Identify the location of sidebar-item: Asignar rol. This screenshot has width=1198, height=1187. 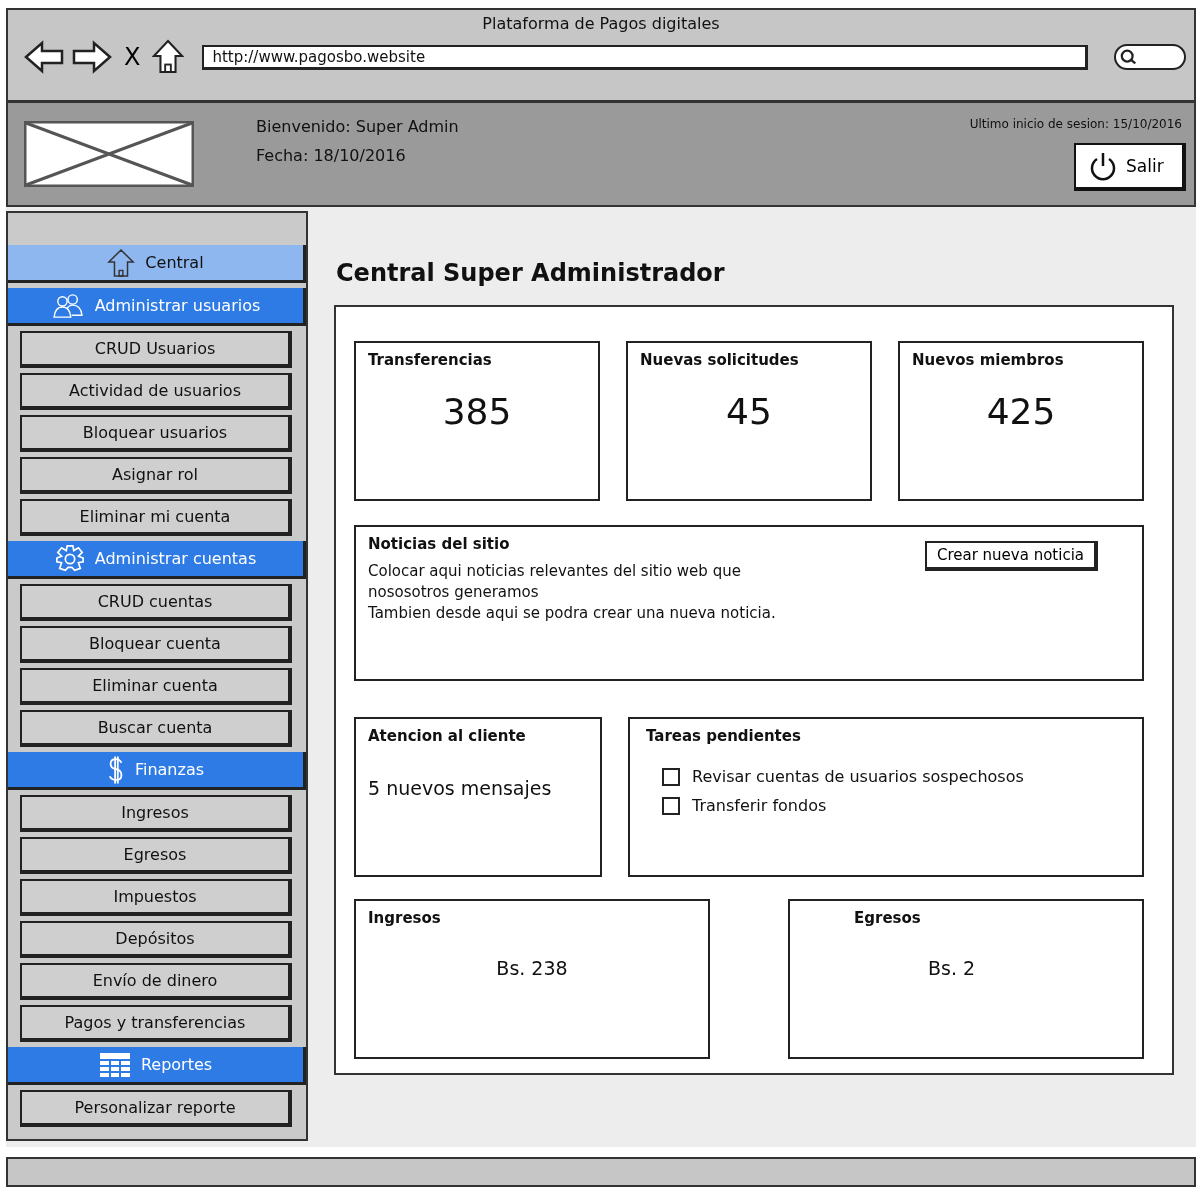
(156, 475).